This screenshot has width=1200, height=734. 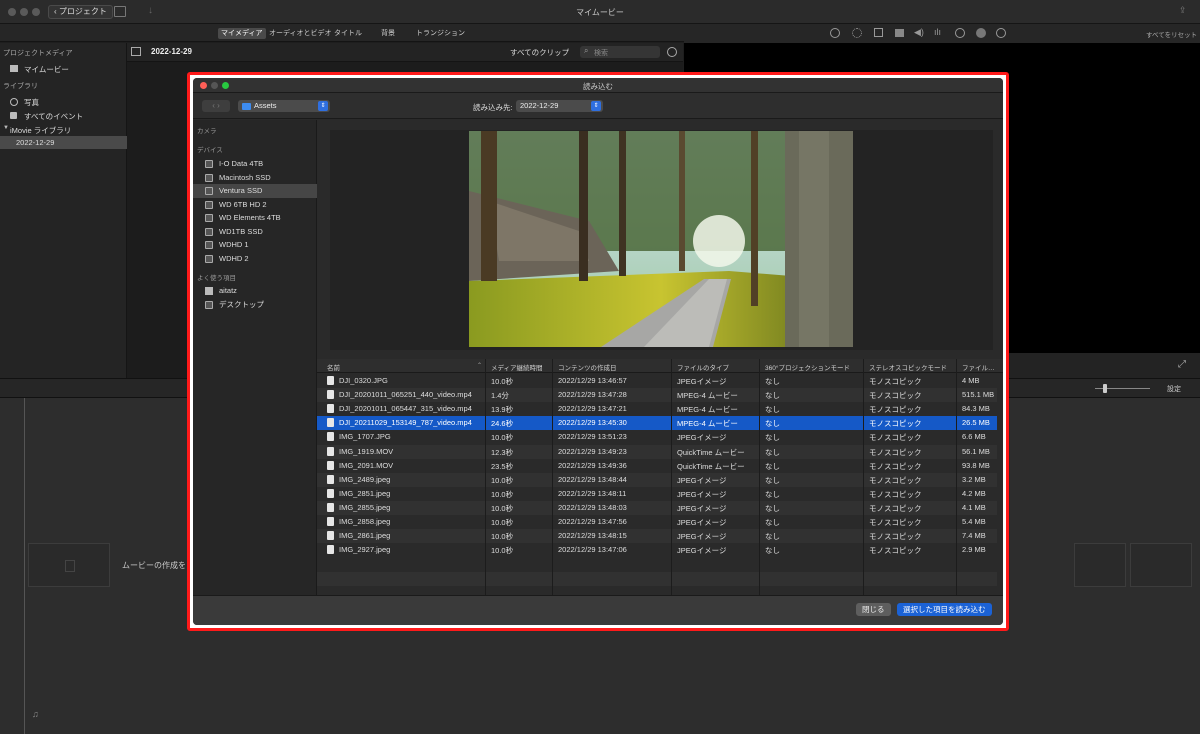 I want to click on tab-titles: タイトル, so click(x=348, y=33).